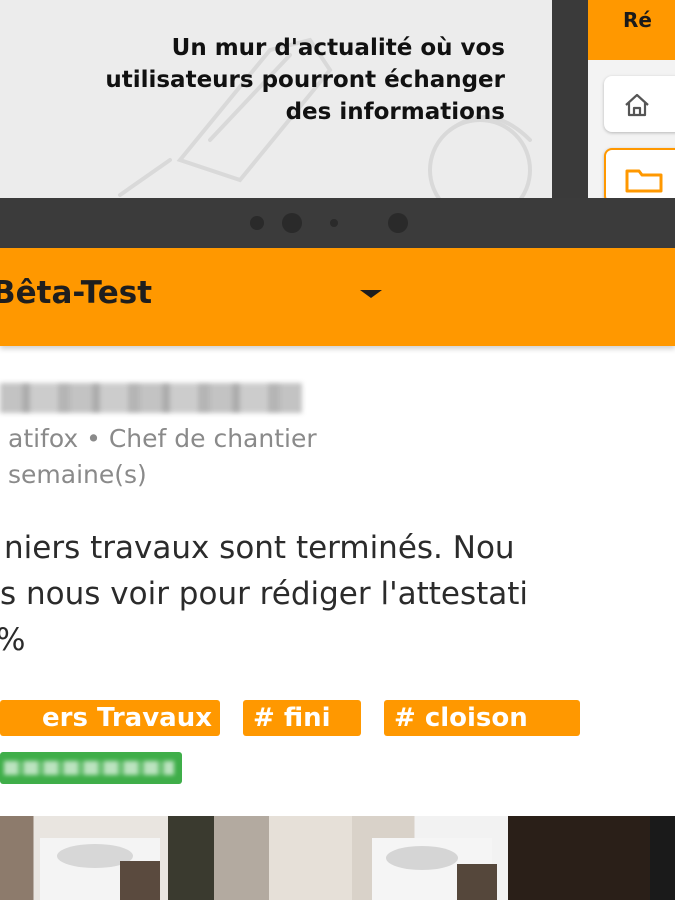 The image size is (675, 900). I want to click on camera-lens, so click(398, 223).